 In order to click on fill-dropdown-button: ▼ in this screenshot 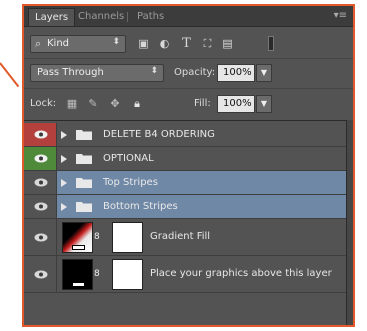, I will do `click(264, 104)`.